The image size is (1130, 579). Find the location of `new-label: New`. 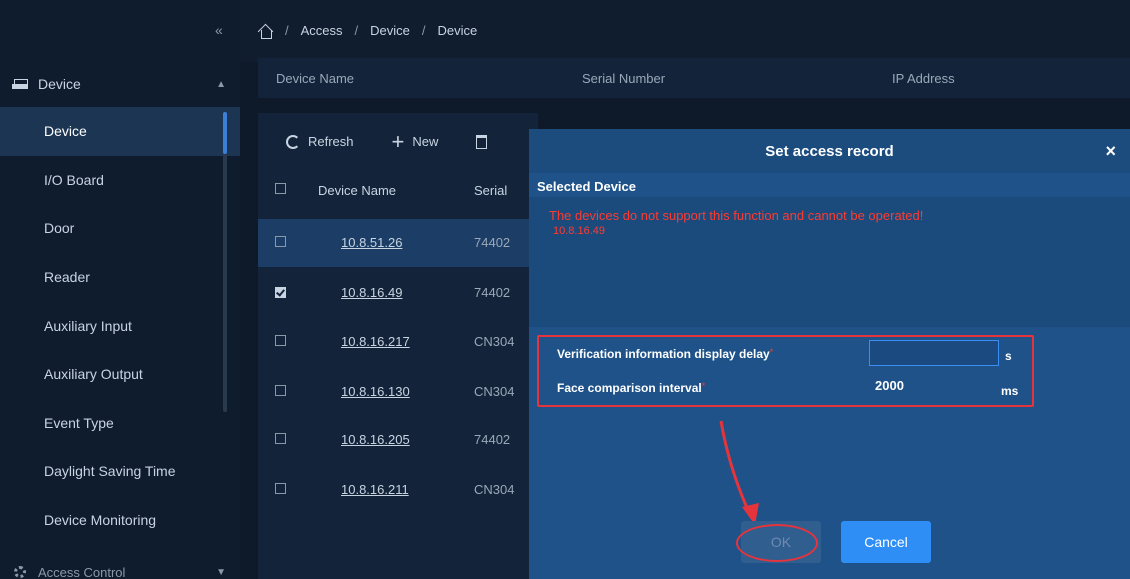

new-label: New is located at coordinates (425, 141).